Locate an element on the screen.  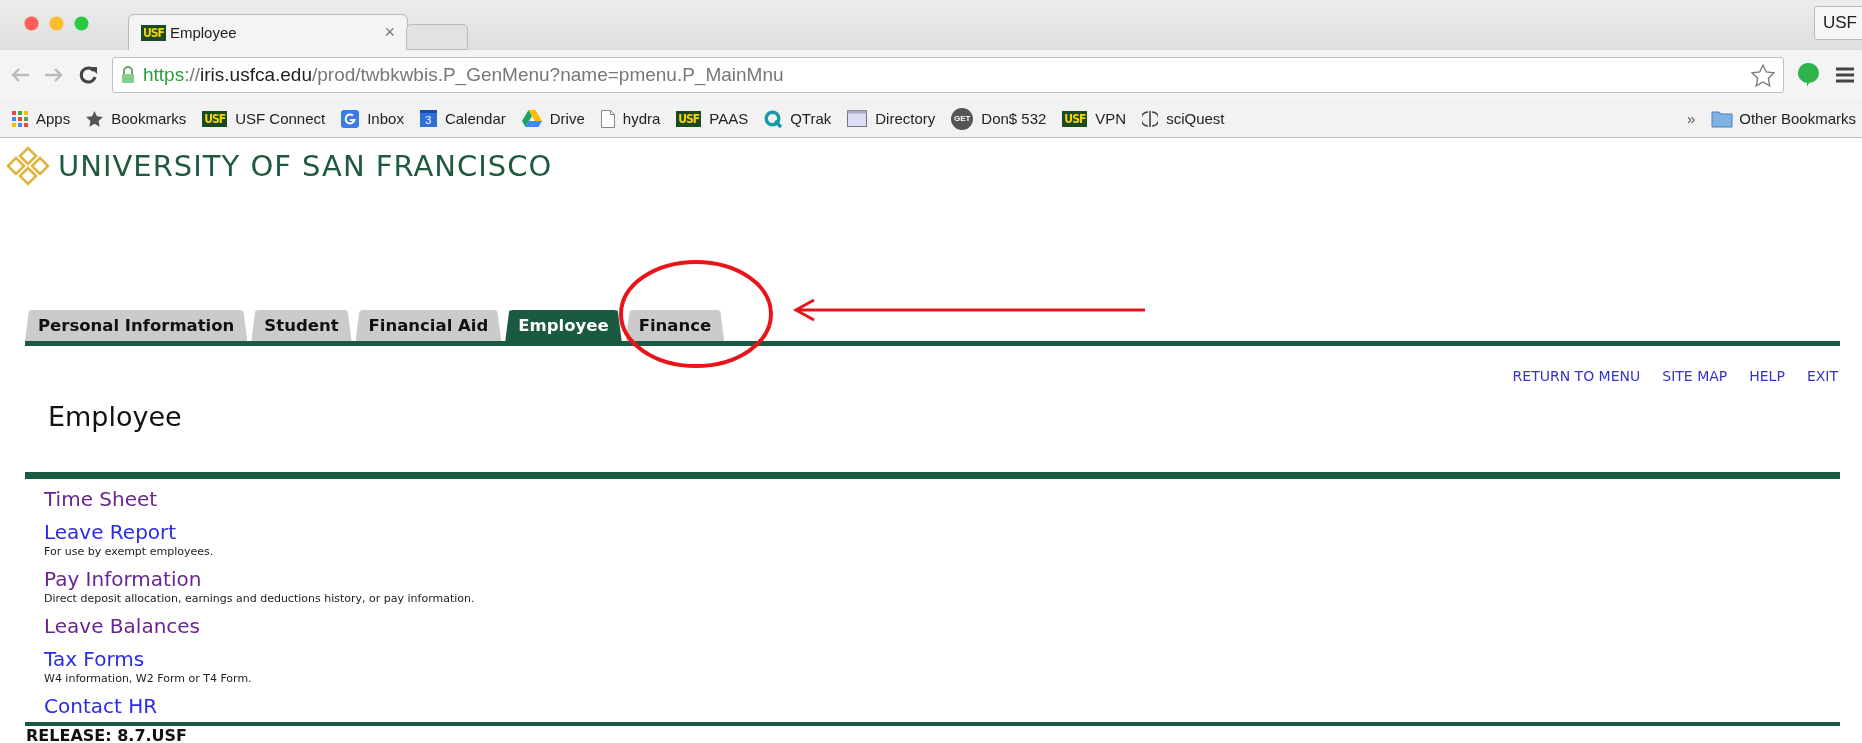
zoom-window-icon is located at coordinates (81, 23).